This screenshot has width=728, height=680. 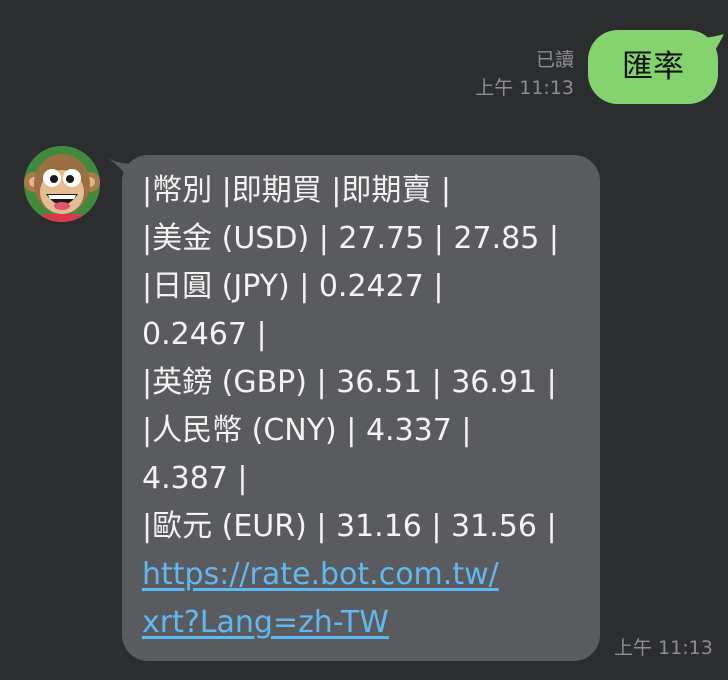 I want to click on message-line: |美金 (USD) | 27.75 | 27.85 |, so click(x=350, y=238).